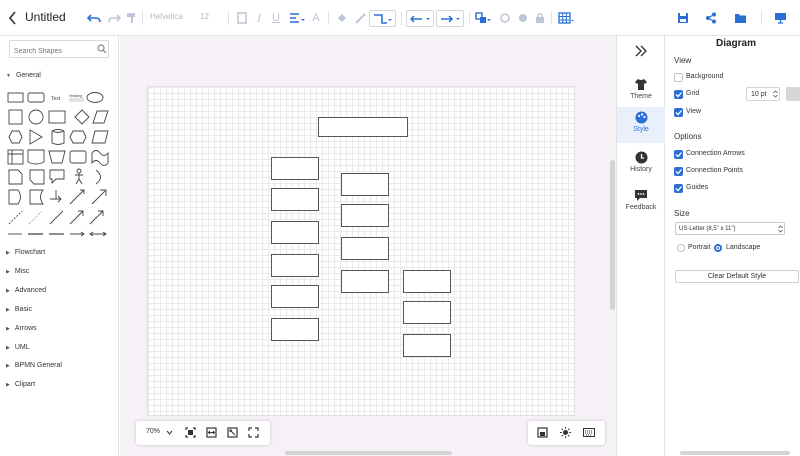 This screenshot has width=800, height=456. I want to click on collapse-panel-icon, so click(641, 51).